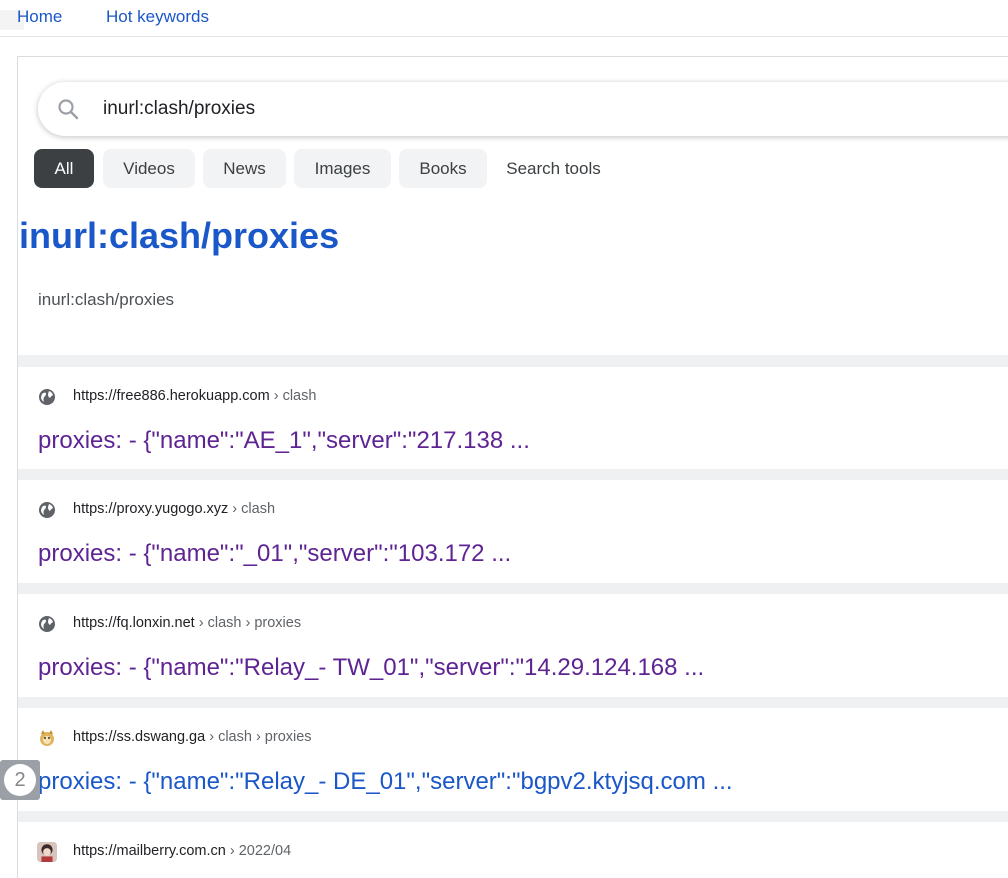  Describe the element at coordinates (157, 17) in the screenshot. I see `hot-keywords-link: Hot keywords` at that location.